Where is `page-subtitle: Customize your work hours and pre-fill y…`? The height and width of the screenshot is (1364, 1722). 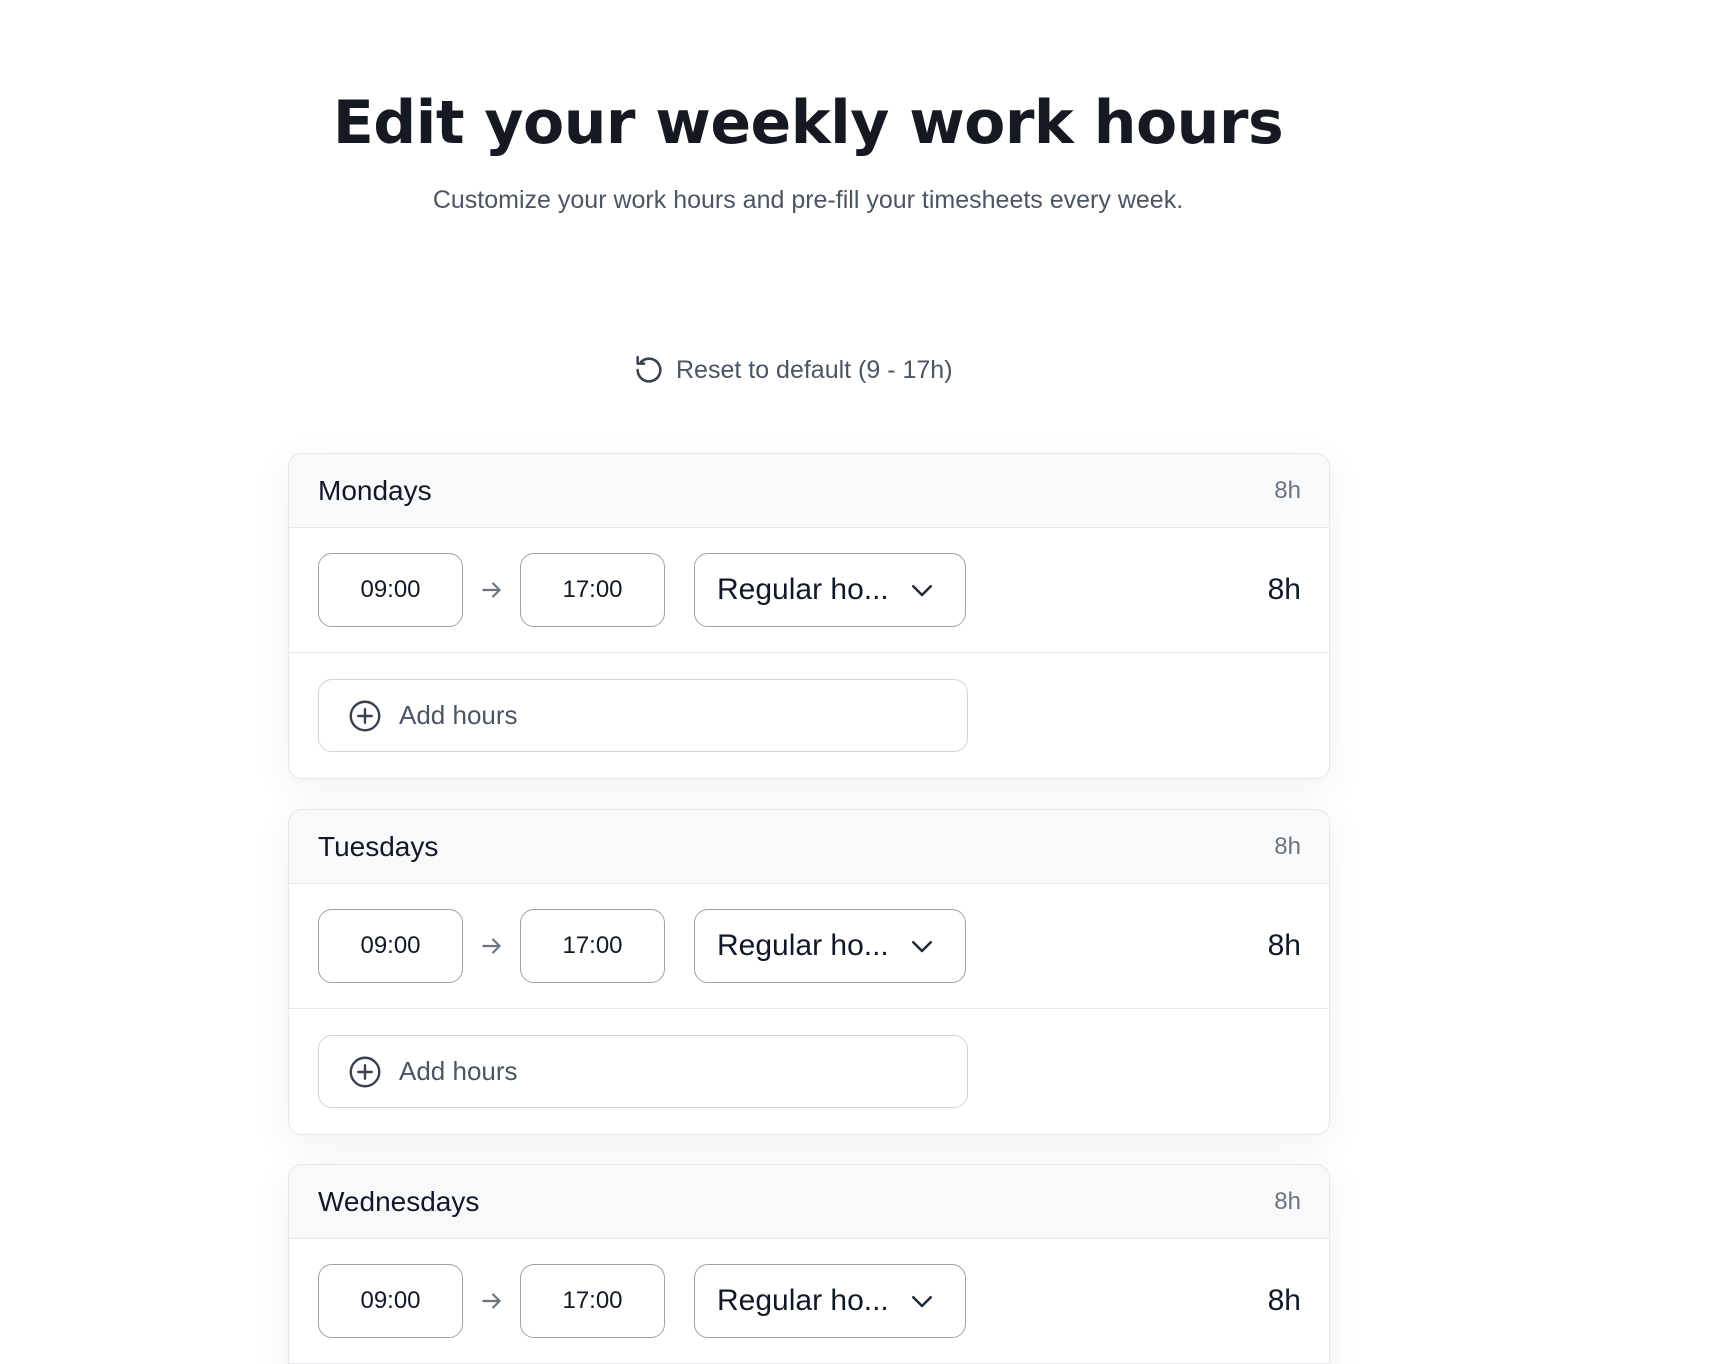 page-subtitle: Customize your work hours and pre-fill y… is located at coordinates (808, 200).